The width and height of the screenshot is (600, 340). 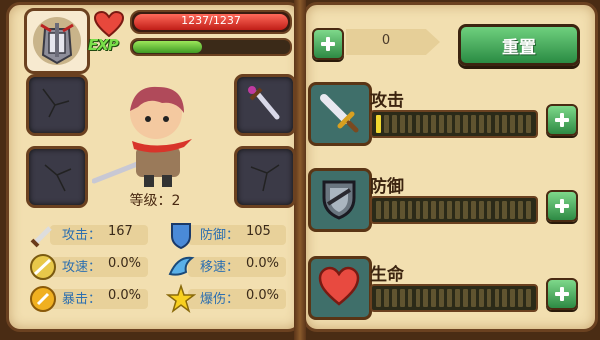 What do you see at coordinates (142, 136) in the screenshot?
I see `hero-character` at bounding box center [142, 136].